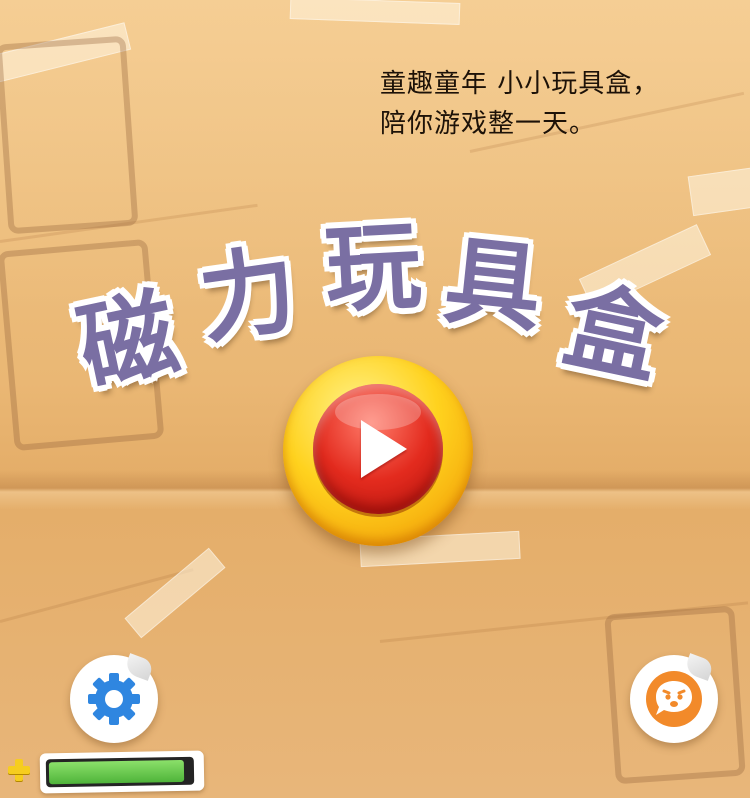  Describe the element at coordinates (613, 333) in the screenshot. I see `logo-char-5: 盒` at that location.